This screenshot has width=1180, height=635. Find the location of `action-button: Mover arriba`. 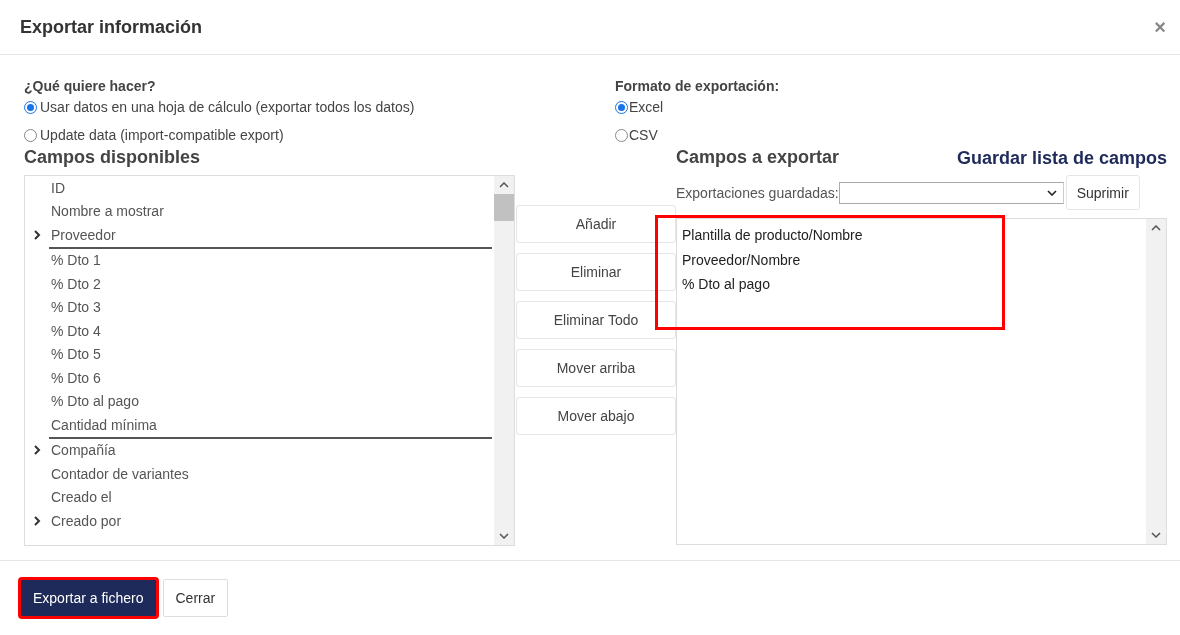

action-button: Mover arriba is located at coordinates (596, 368).